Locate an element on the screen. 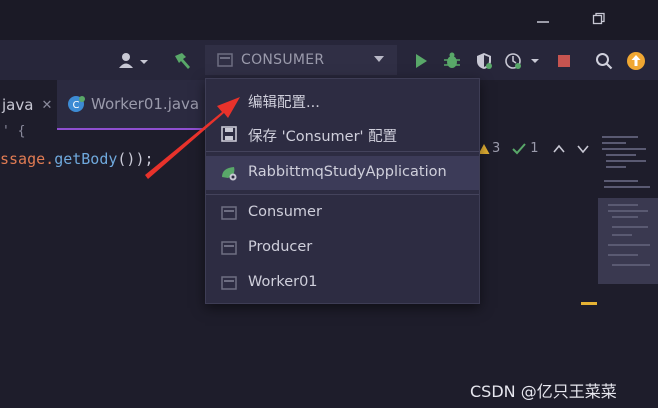 The height and width of the screenshot is (408, 658). annotation-arrow is located at coordinates (192, 138).